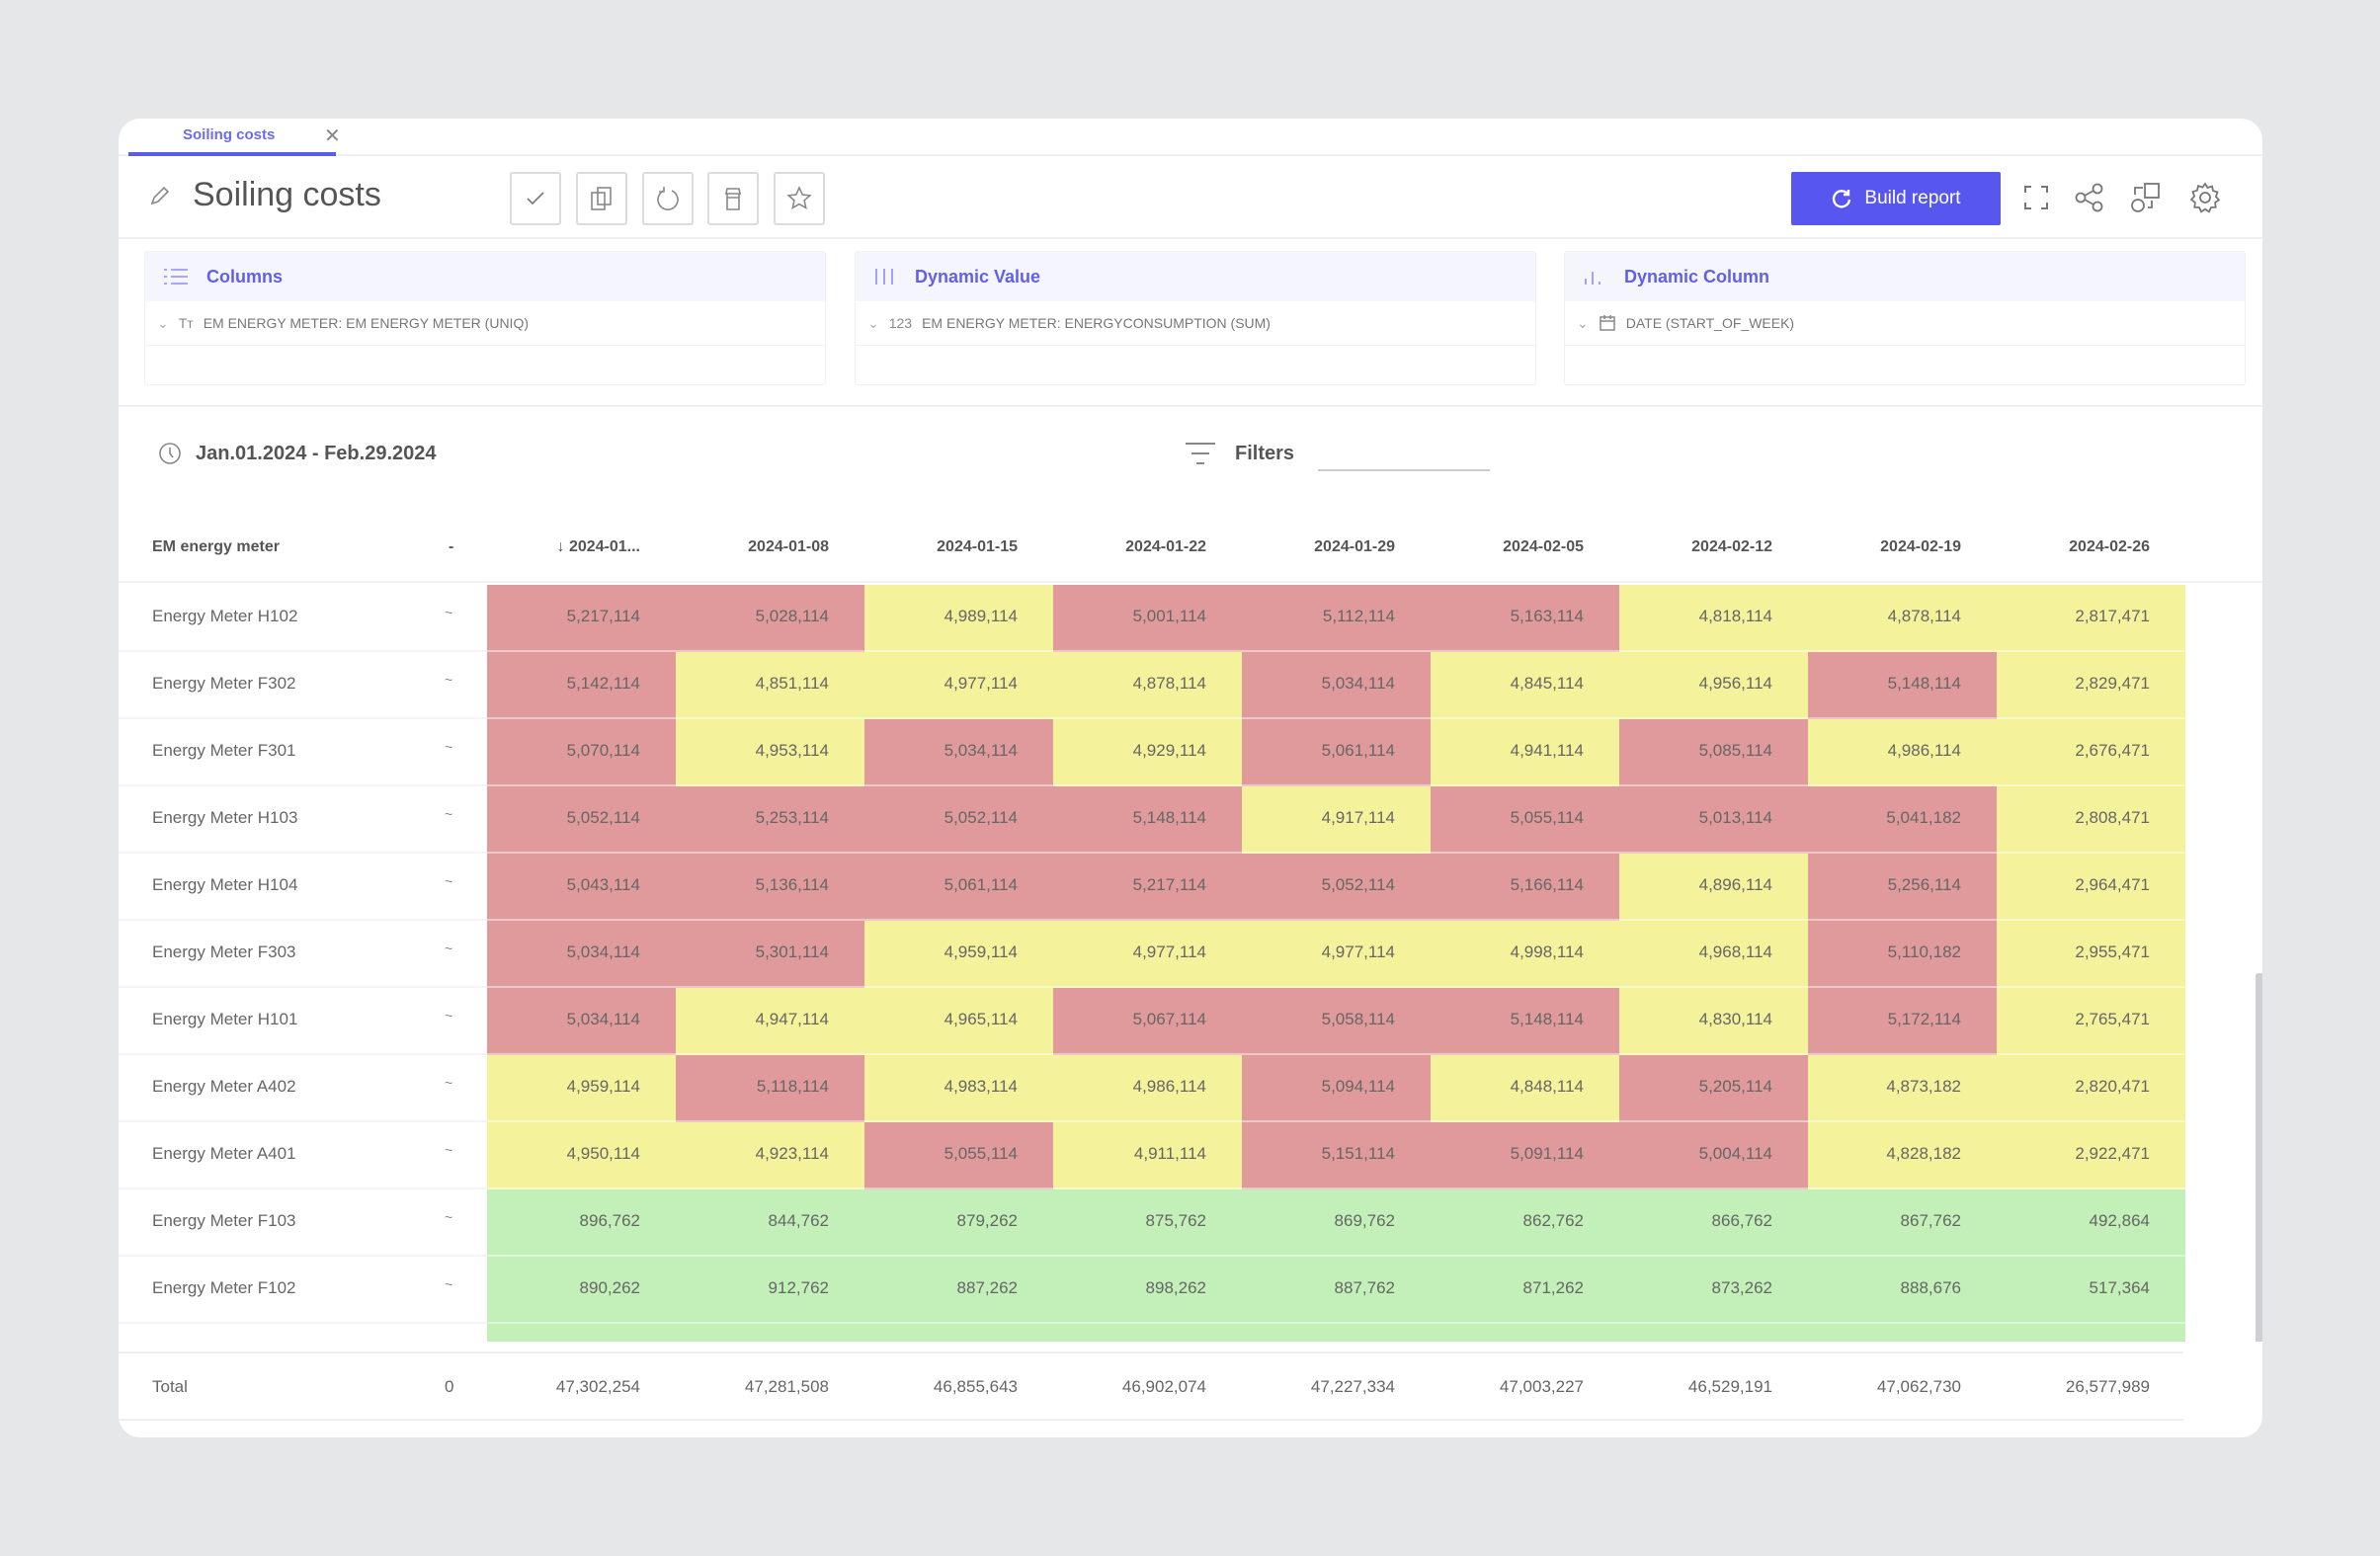 This screenshot has height=1556, width=2380. I want to click on table-cell: 5,070,114, so click(581, 752).